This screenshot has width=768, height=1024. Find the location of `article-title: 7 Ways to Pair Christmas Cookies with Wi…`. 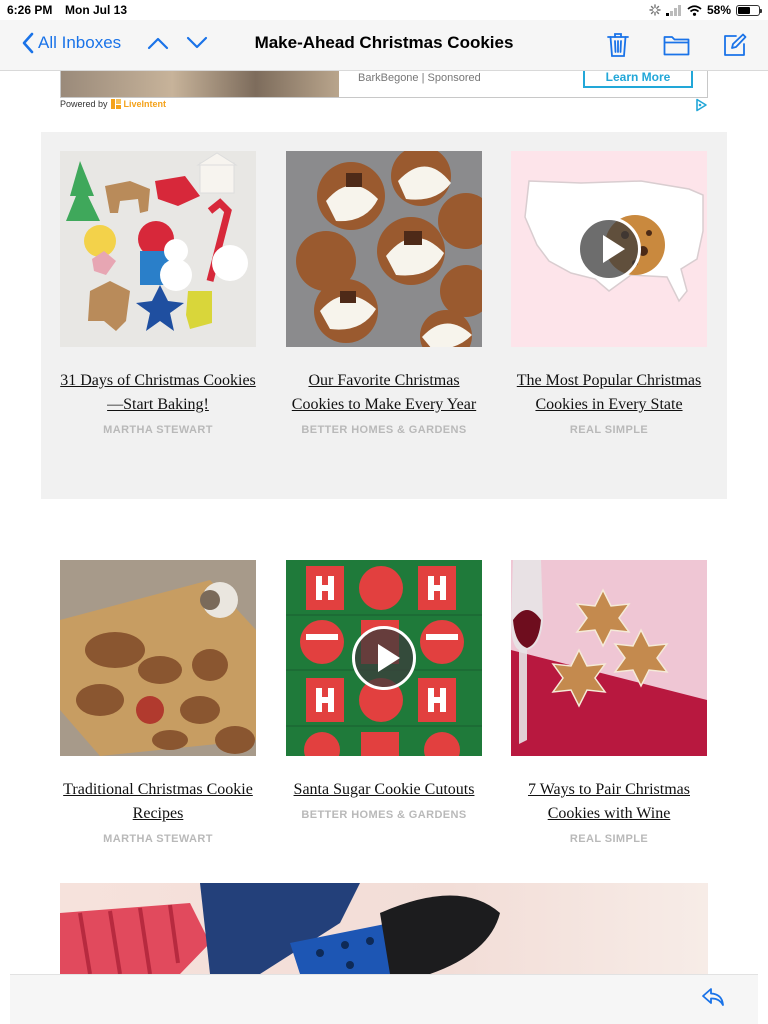

article-title: 7 Ways to Pair Christmas Cookies with Wi… is located at coordinates (609, 802).